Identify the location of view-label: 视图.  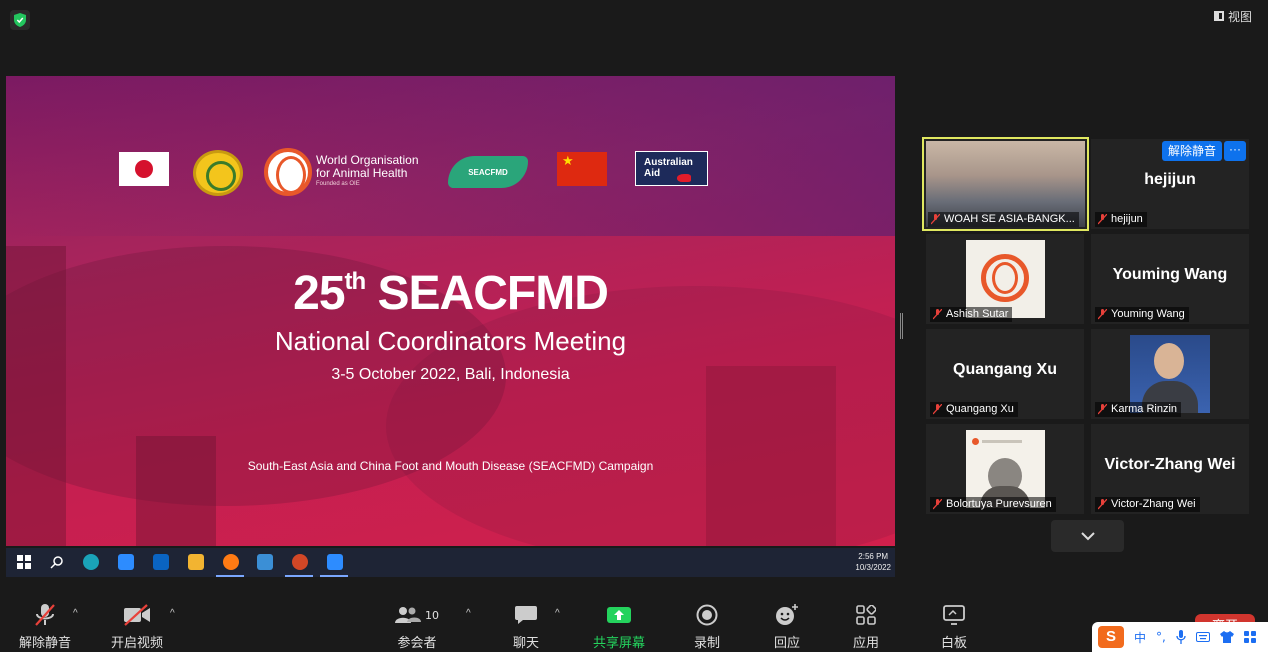
(1239, 16).